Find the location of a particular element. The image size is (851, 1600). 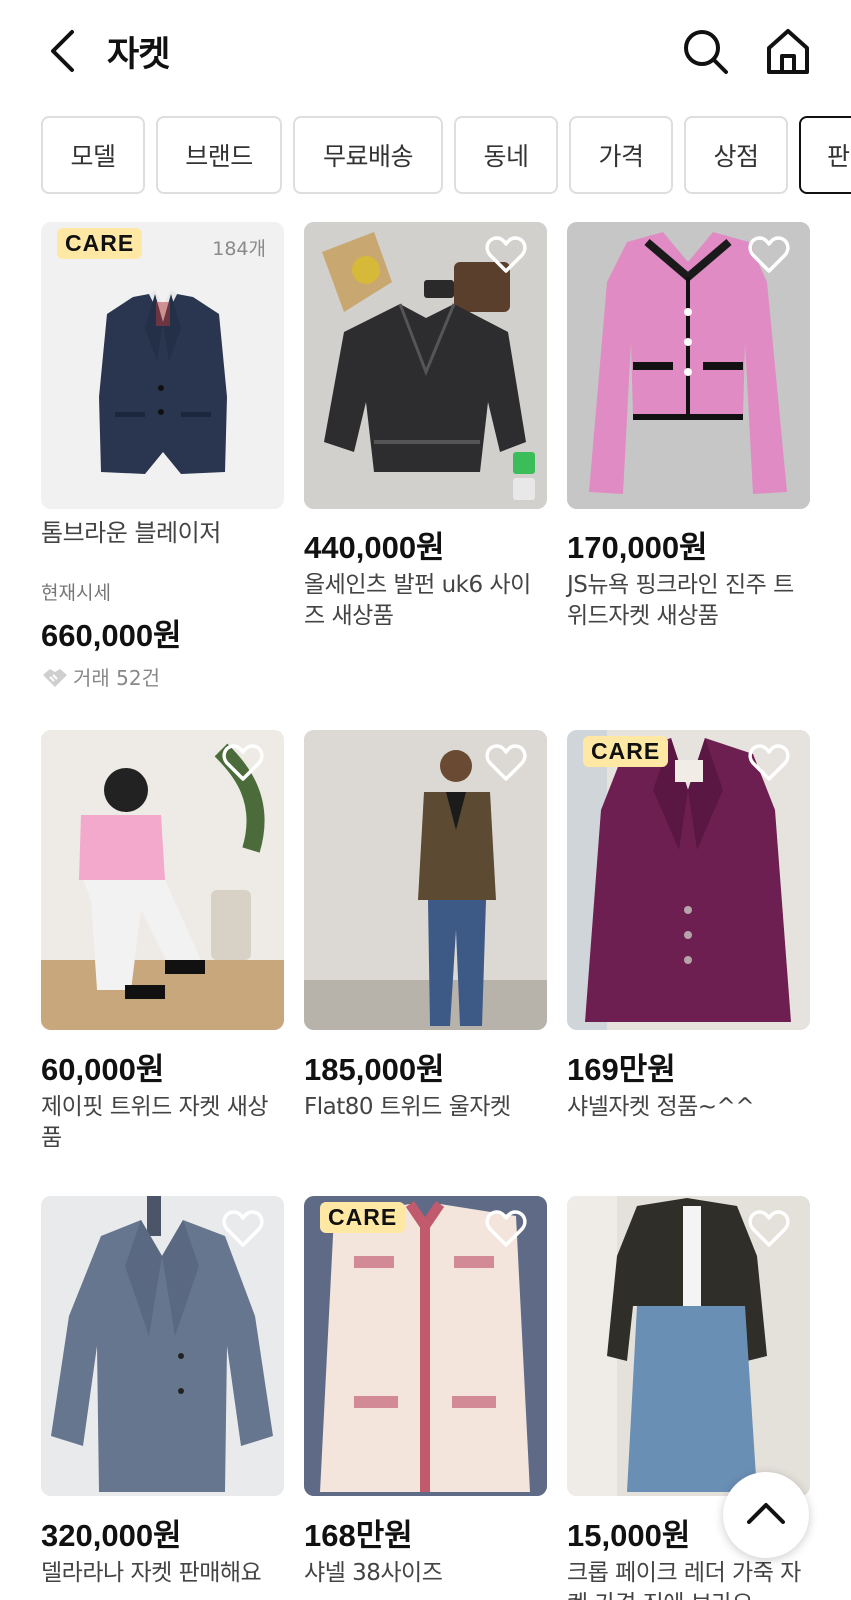

listing-count: 184개 is located at coordinates (239, 249).